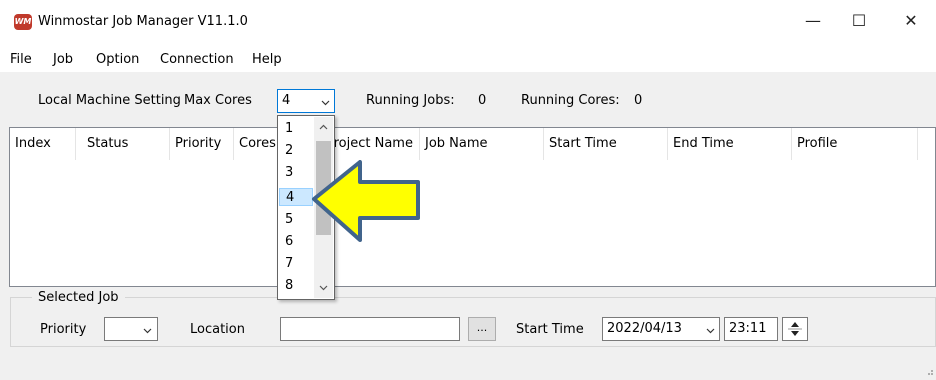 The width and height of the screenshot is (936, 380). I want to click on dropdown-option-8: 8, so click(296, 286).